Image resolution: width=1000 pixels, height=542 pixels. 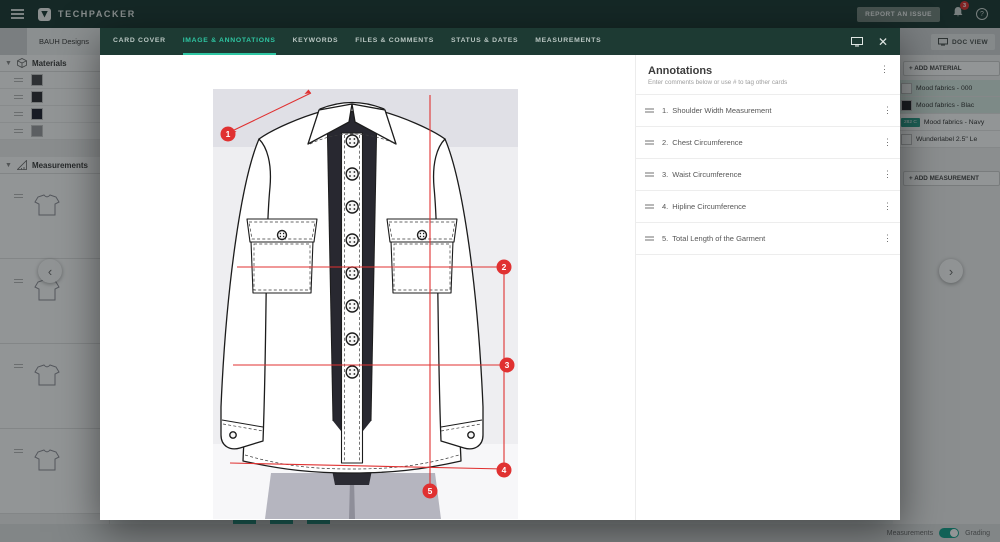 I want to click on annotation-marker-3: 3, so click(x=507, y=365).